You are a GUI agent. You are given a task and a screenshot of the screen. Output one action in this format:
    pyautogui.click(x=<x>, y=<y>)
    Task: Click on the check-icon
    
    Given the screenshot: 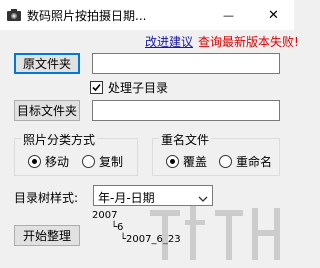 What is the action you would take?
    pyautogui.click(x=96, y=87)
    